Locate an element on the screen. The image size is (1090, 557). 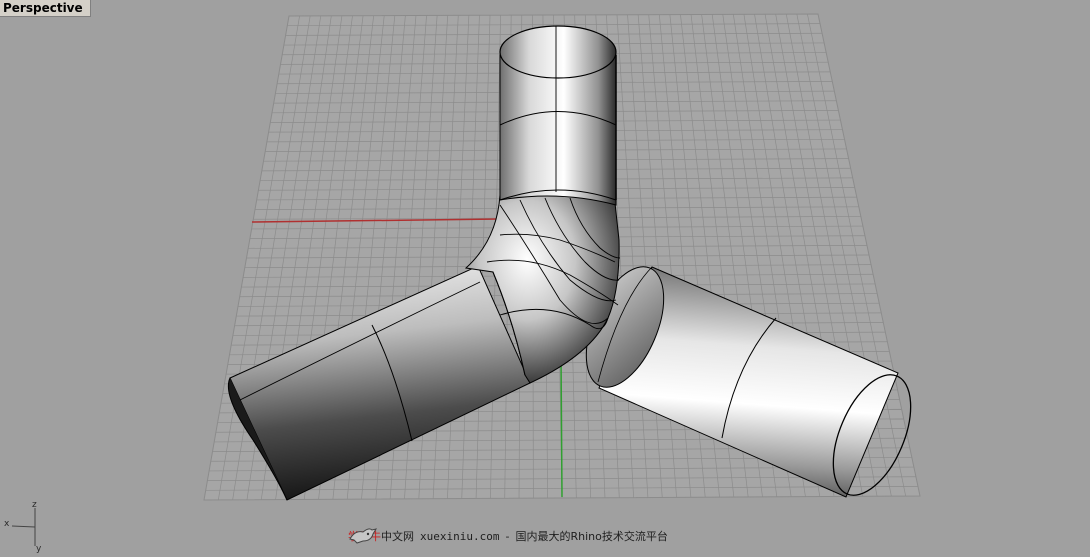
rhino-logo-icon is located at coordinates (363, 536).